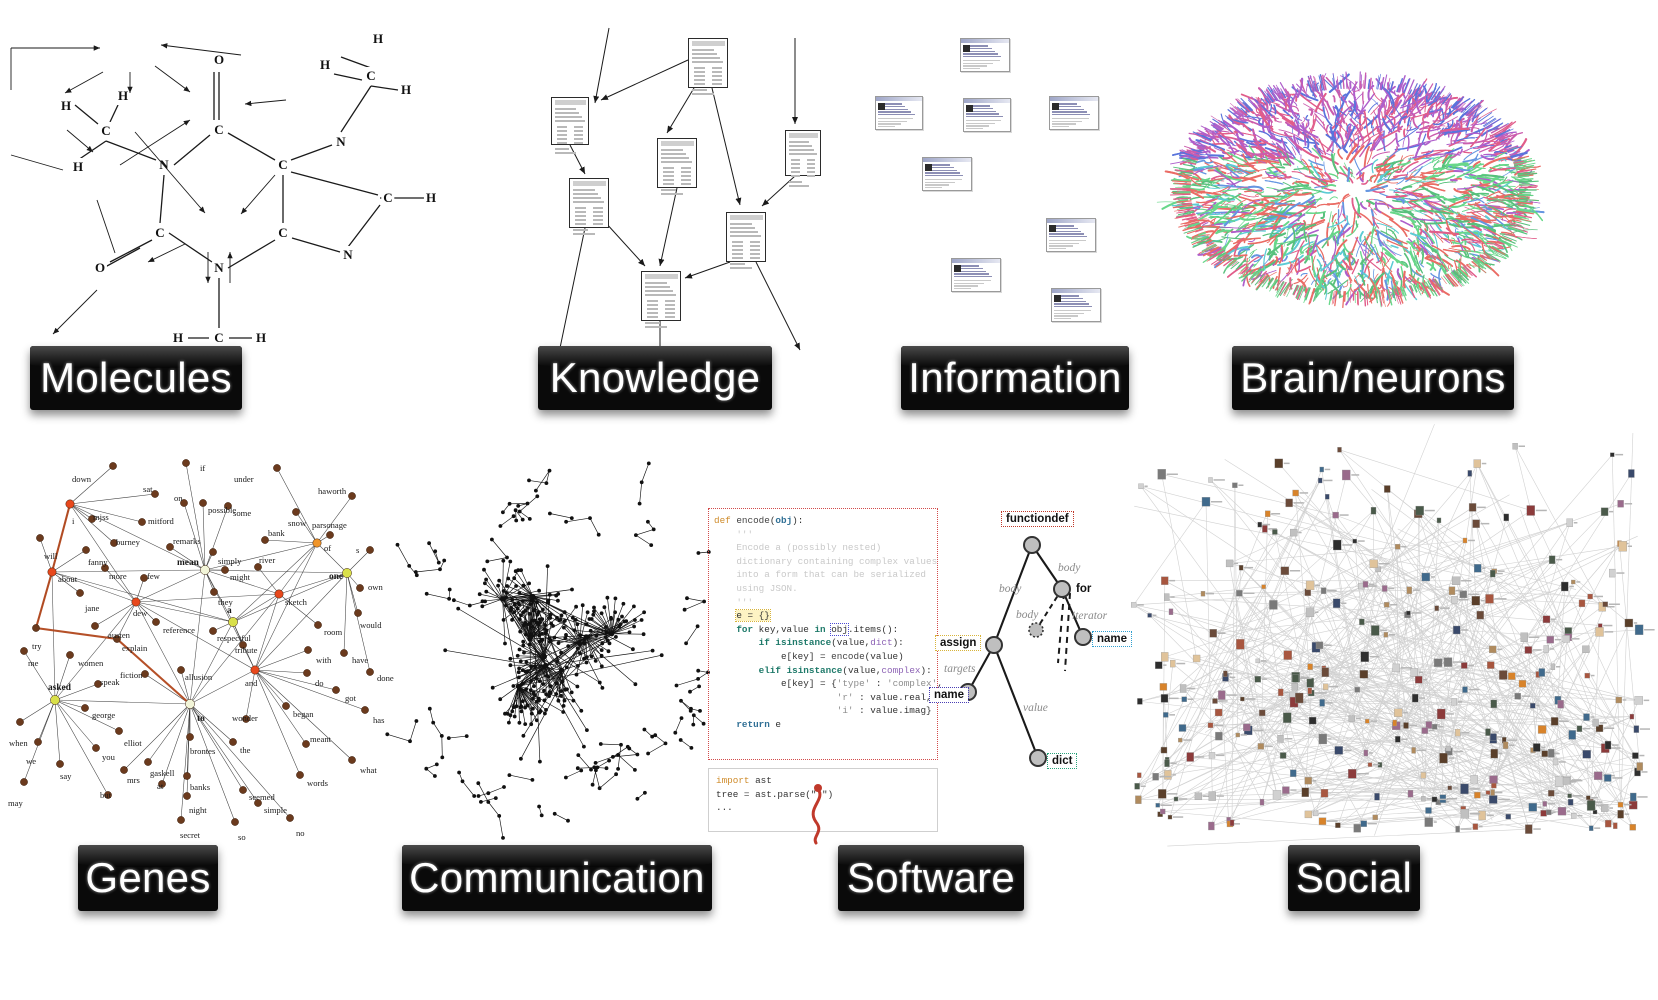 This screenshot has width=1658, height=1000. Describe the element at coordinates (59, 688) in the screenshot. I see `gene-word-label: asked` at that location.